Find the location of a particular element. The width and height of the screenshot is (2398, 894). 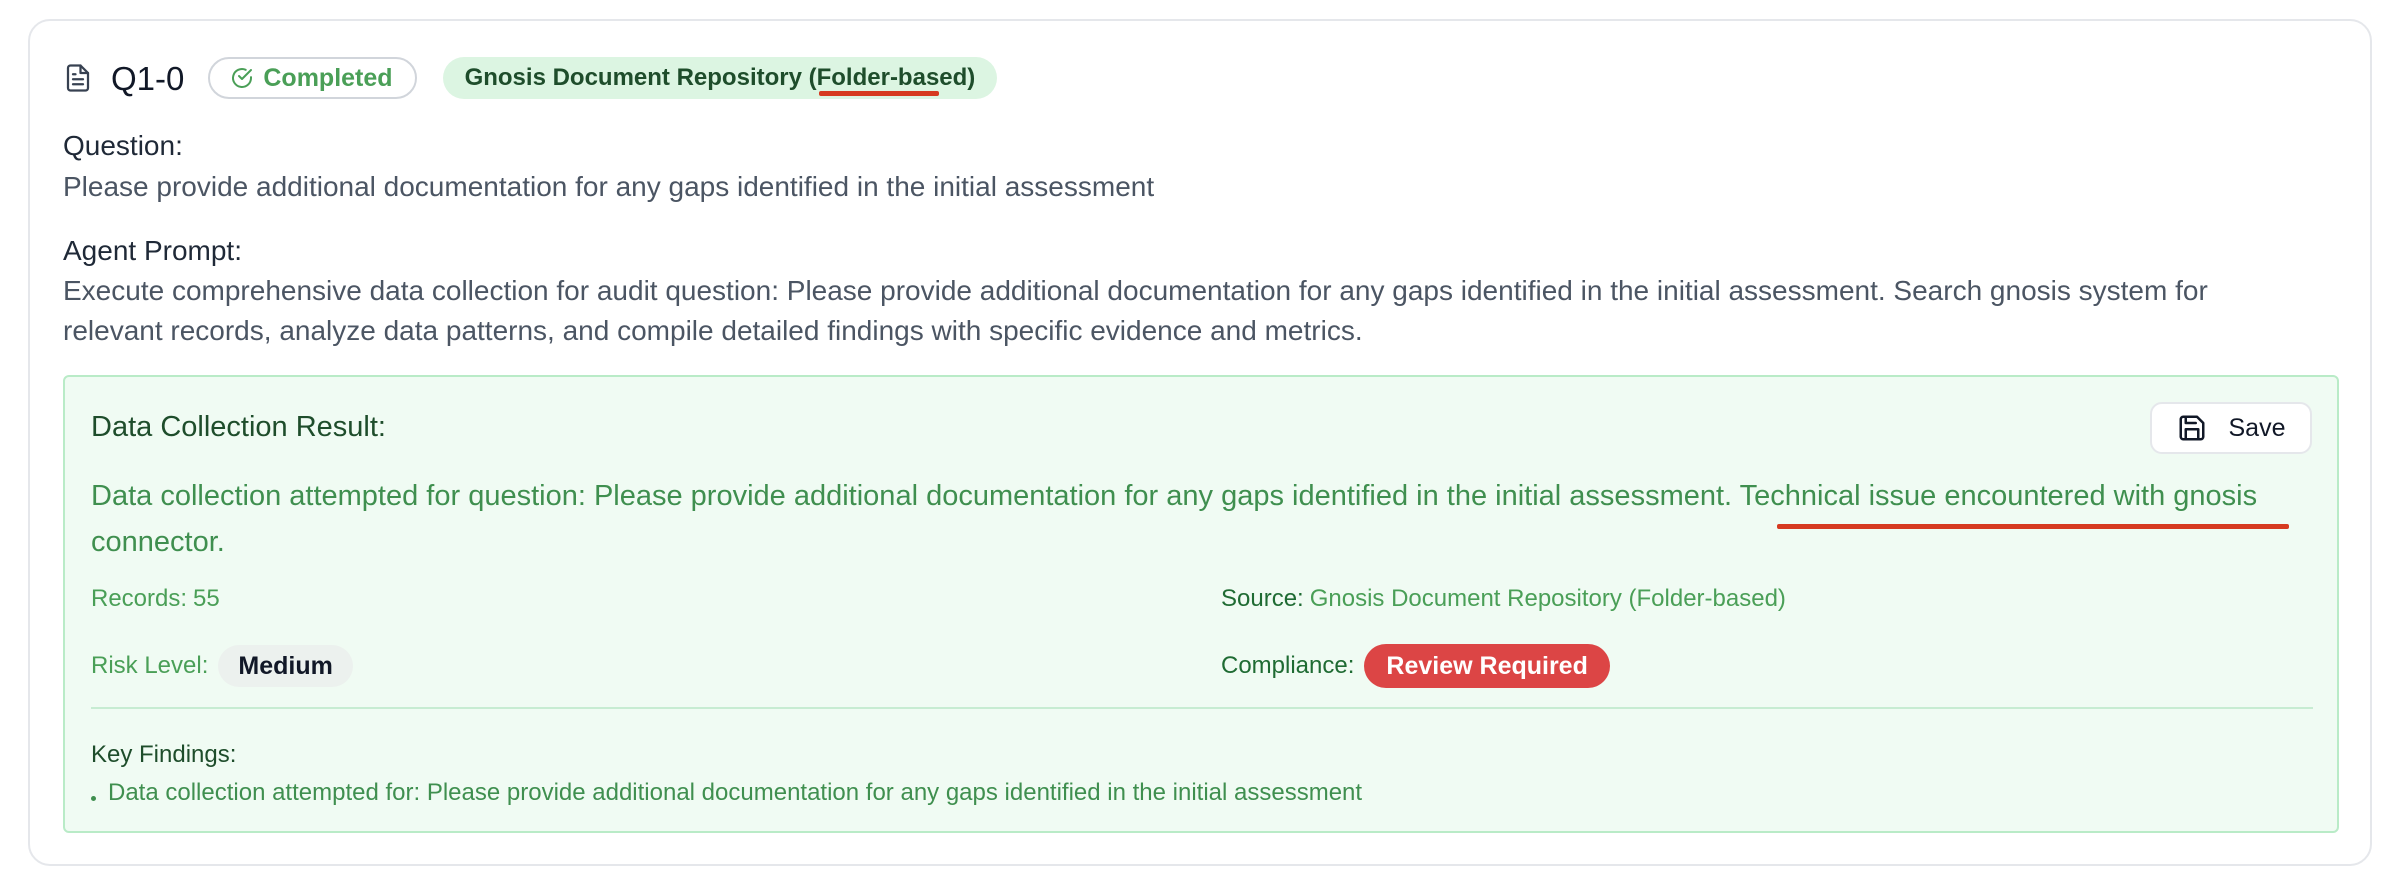

records-field: Records: 55 is located at coordinates (155, 599).